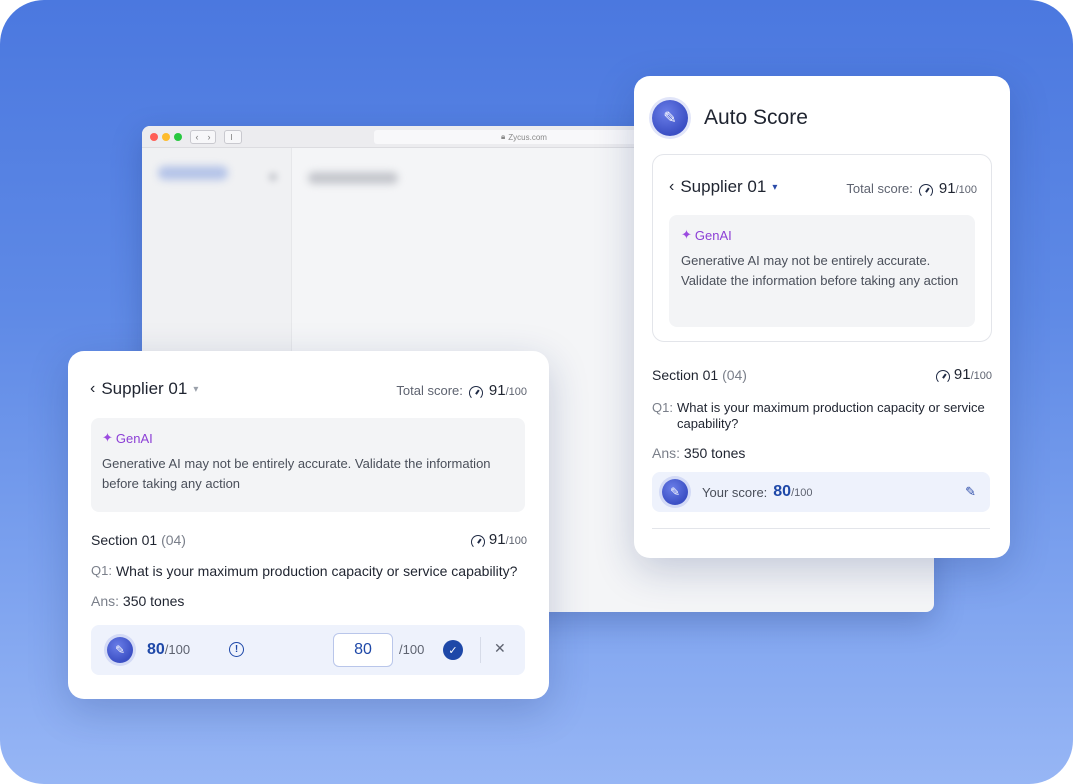 This screenshot has height=784, width=1073. I want to click on close-icon: ✕, so click(500, 648).